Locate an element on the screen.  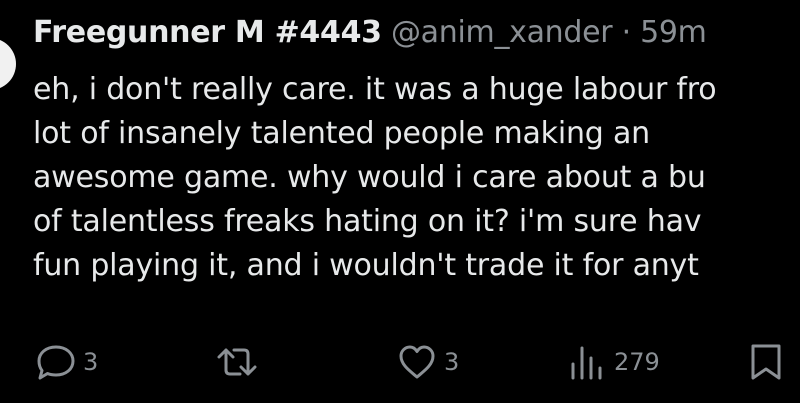
views-count: 279 is located at coordinates (637, 362).